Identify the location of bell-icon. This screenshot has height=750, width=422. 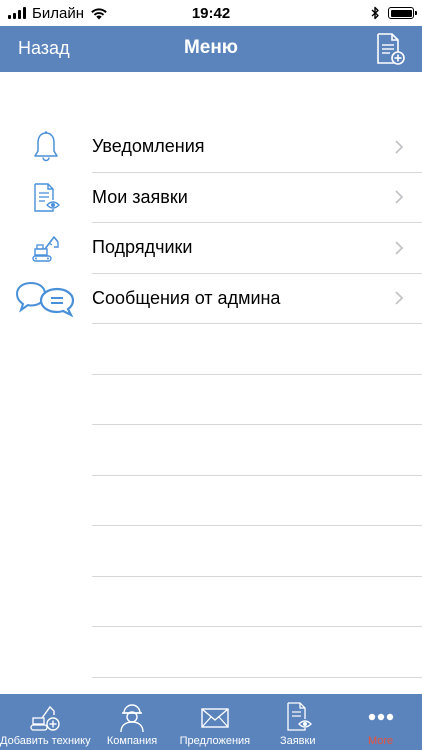
(46, 146).